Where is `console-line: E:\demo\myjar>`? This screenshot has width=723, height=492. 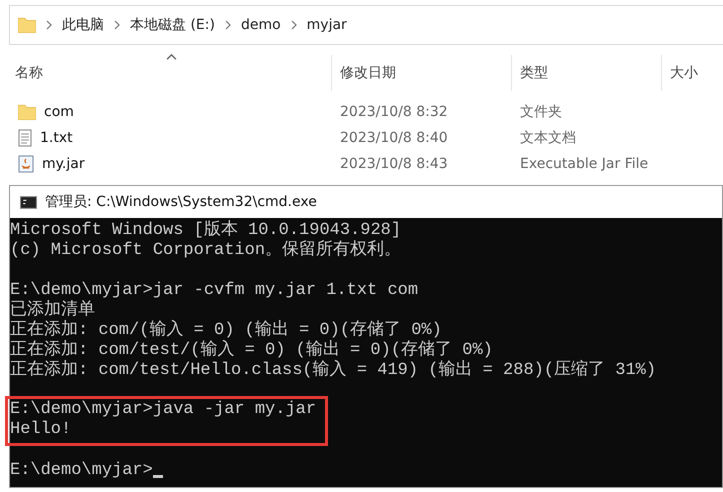
console-line: E:\demo\myjar> is located at coordinates (81, 471).